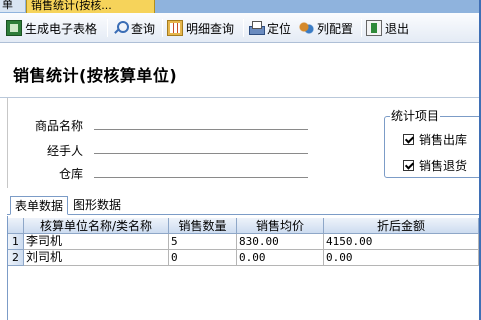 This screenshot has height=320, width=481. I want to click on column-header-unit-name: 核算单位名称/类名称, so click(96, 226).